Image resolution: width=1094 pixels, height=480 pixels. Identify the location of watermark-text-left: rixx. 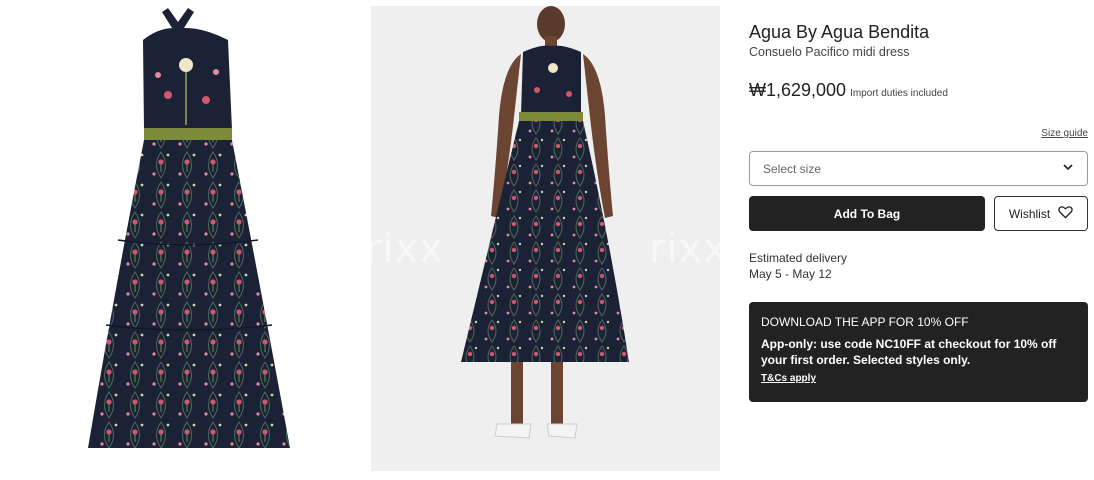
(407, 249).